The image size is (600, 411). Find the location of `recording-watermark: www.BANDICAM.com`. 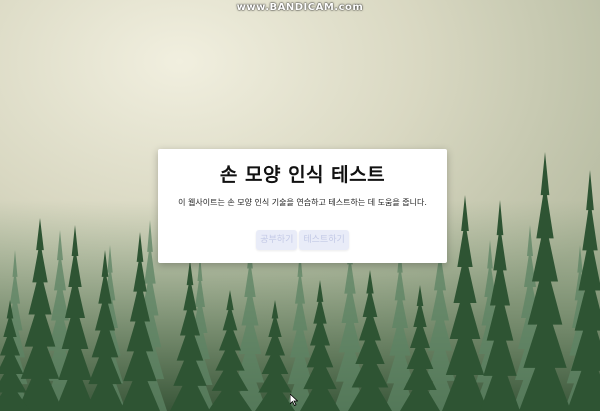

recording-watermark: www.BANDICAM.com is located at coordinates (300, 7).